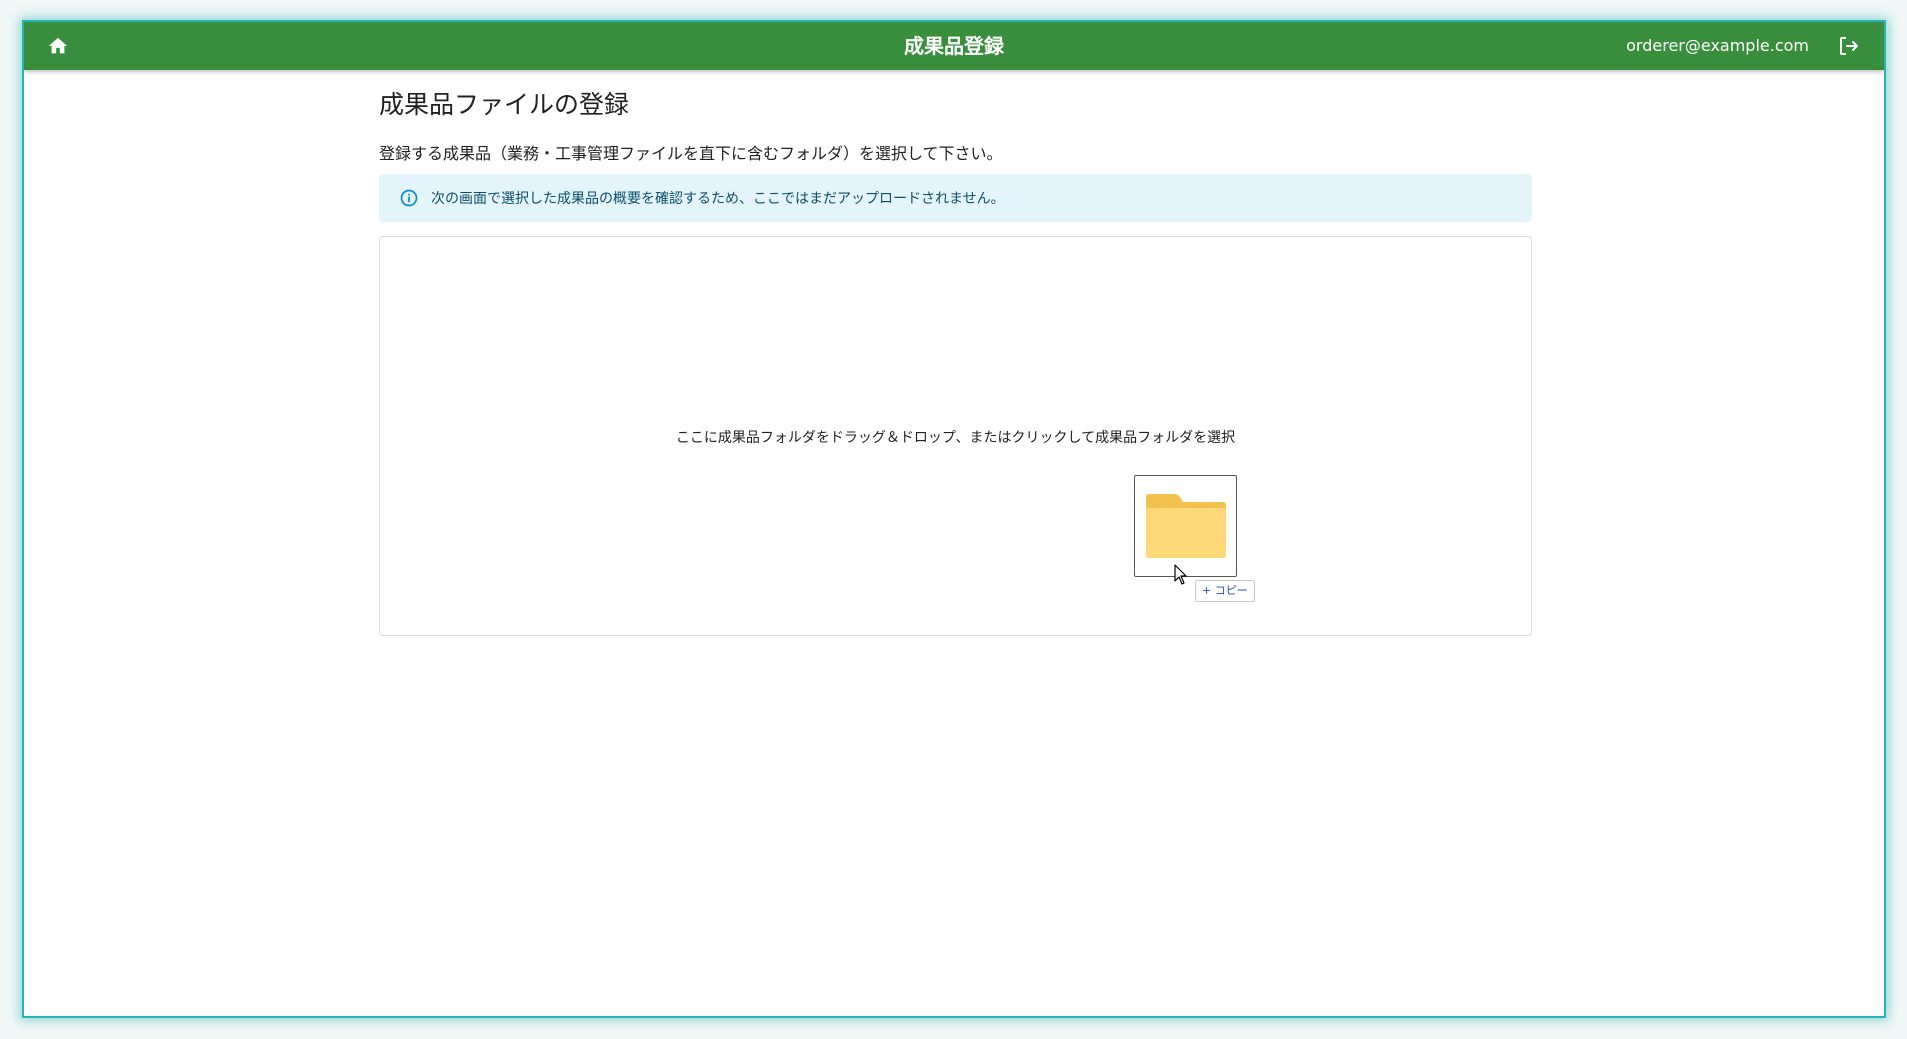  I want to click on drag-preview, so click(1185, 526).